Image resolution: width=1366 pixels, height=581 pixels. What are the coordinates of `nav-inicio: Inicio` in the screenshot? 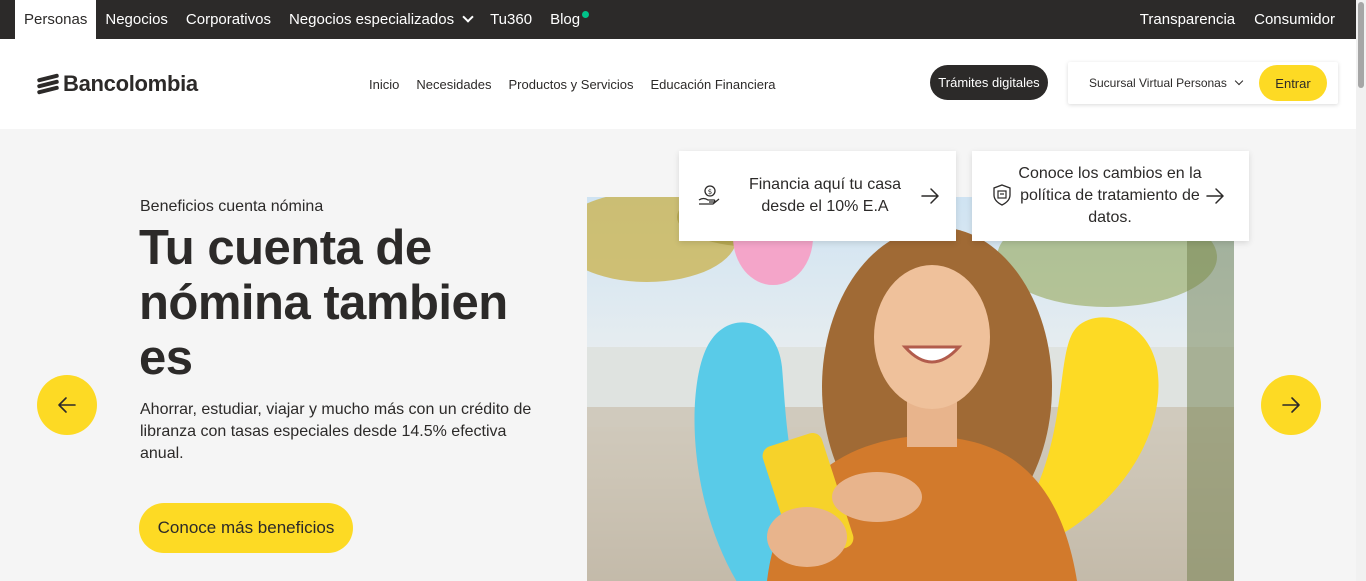 It's located at (384, 84).